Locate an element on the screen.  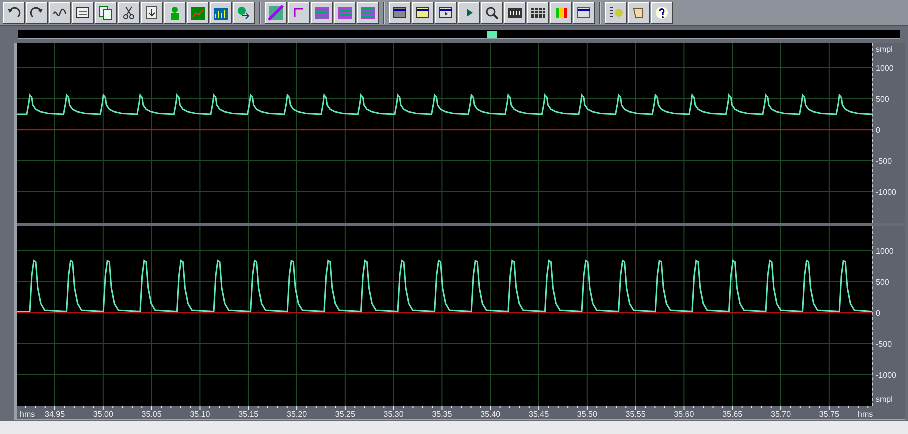
scissors-button is located at coordinates (129, 13).